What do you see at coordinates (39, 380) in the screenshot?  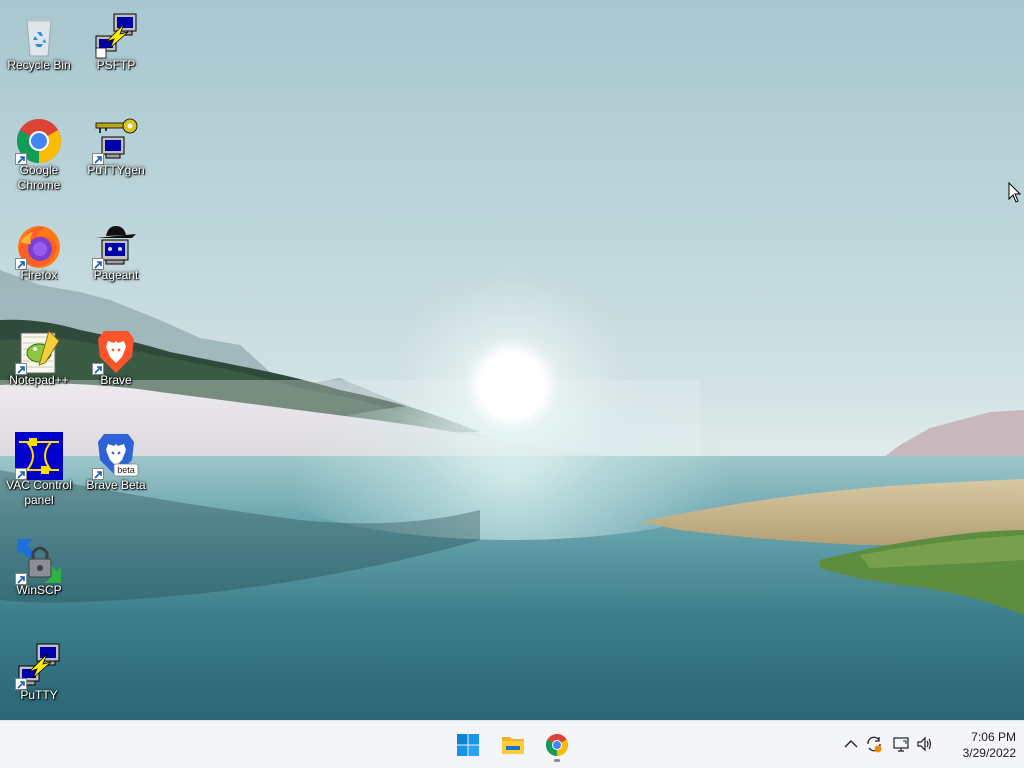 I see `desktop-icon-label: Notepad++` at bounding box center [39, 380].